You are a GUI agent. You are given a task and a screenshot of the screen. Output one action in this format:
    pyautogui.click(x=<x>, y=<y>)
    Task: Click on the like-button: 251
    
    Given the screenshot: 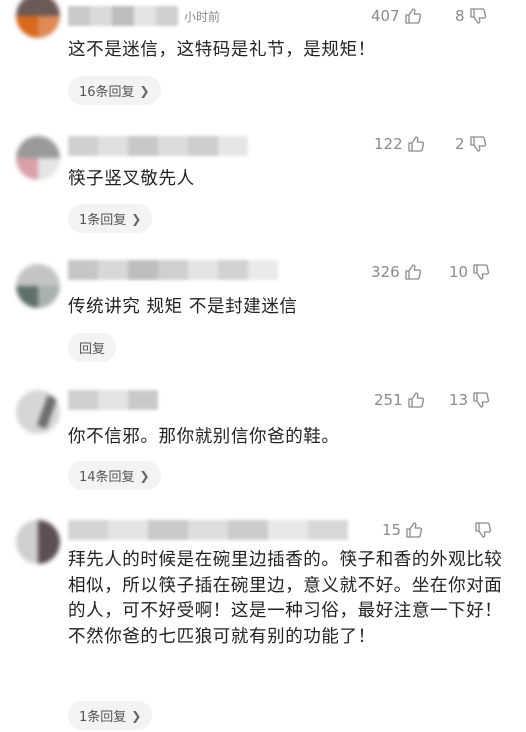 What is the action you would take?
    pyautogui.click(x=399, y=400)
    